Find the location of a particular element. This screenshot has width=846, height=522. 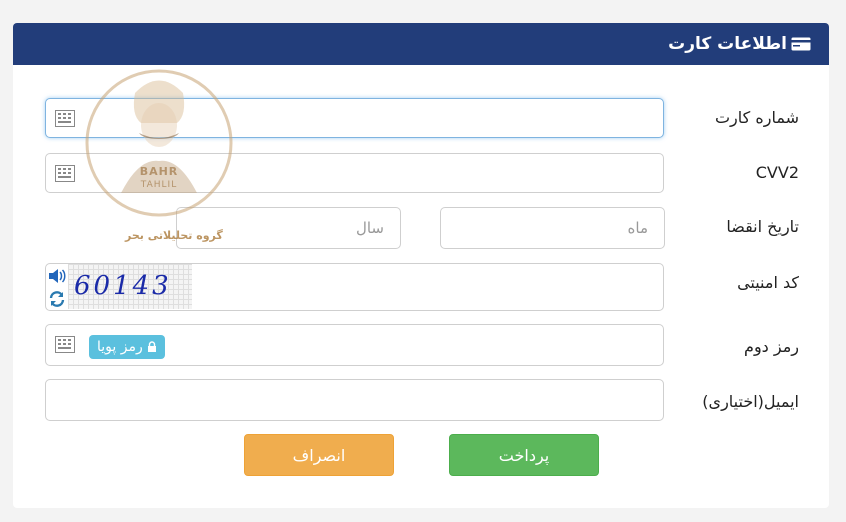

captcha-input: 60143 is located at coordinates (354, 287).